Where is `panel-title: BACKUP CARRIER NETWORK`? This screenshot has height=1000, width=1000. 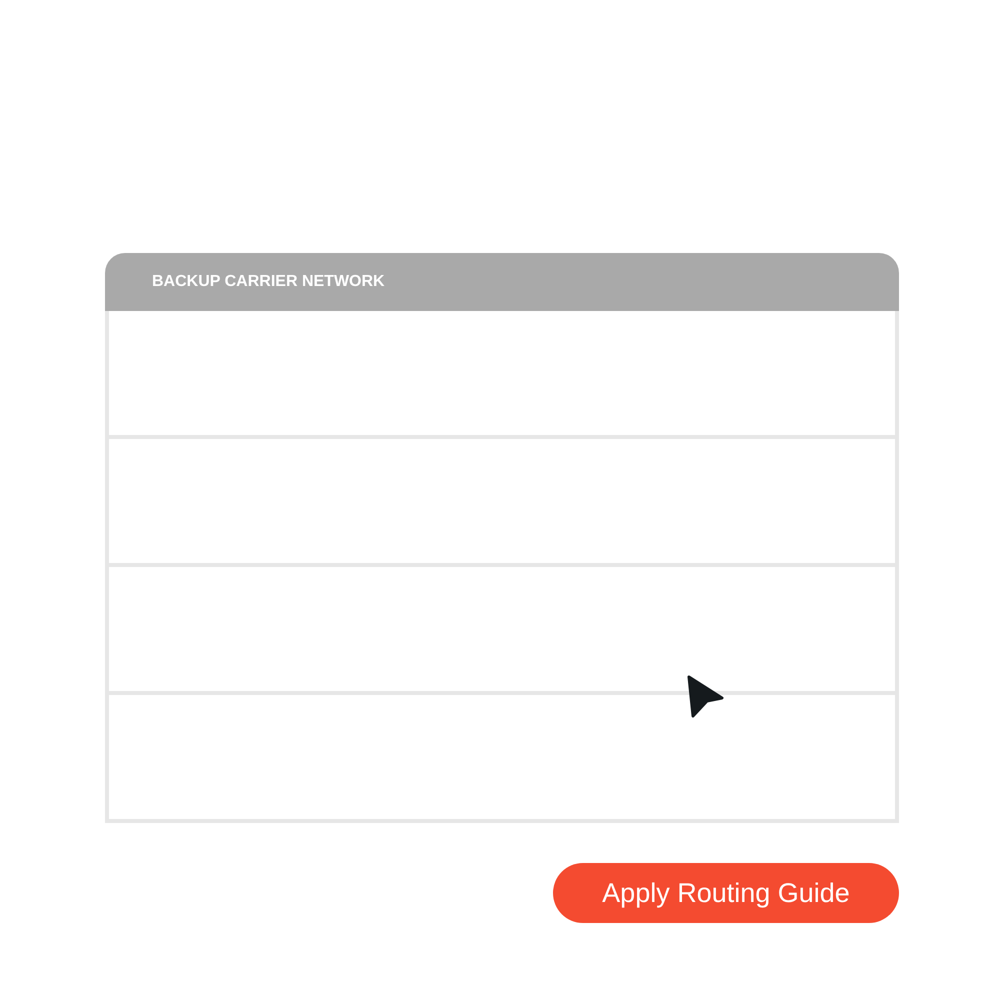 panel-title: BACKUP CARRIER NETWORK is located at coordinates (268, 282).